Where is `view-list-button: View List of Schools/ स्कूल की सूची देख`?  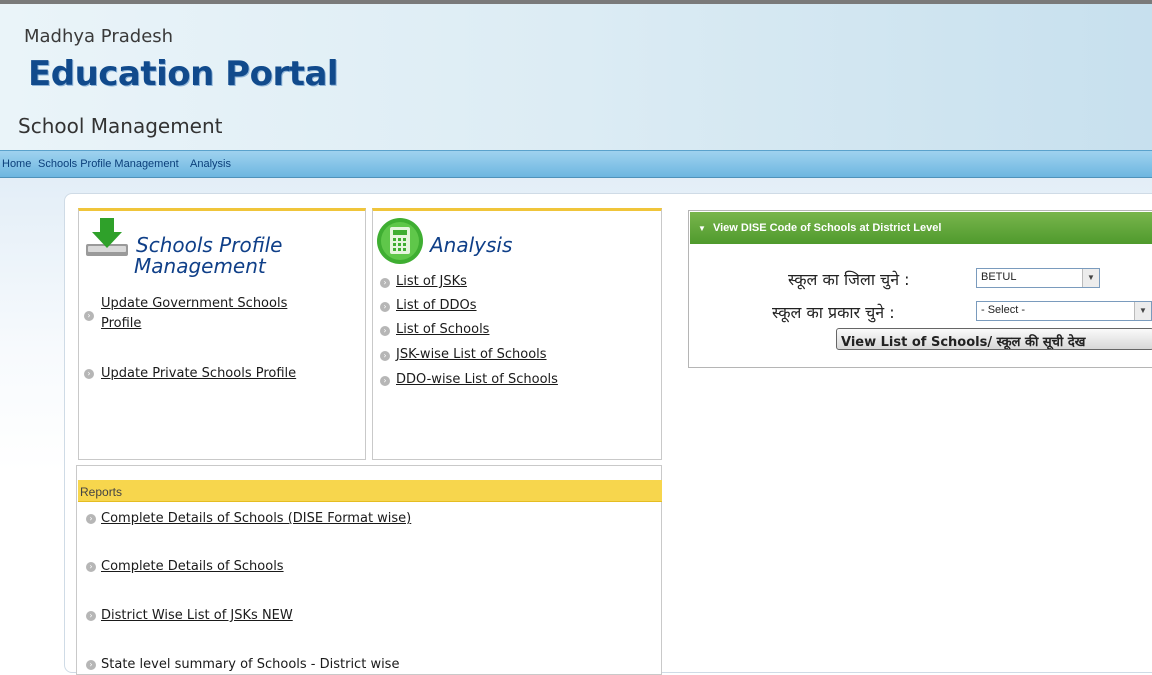 view-list-button: View List of Schools/ स्कूल की सूची देख is located at coordinates (994, 339).